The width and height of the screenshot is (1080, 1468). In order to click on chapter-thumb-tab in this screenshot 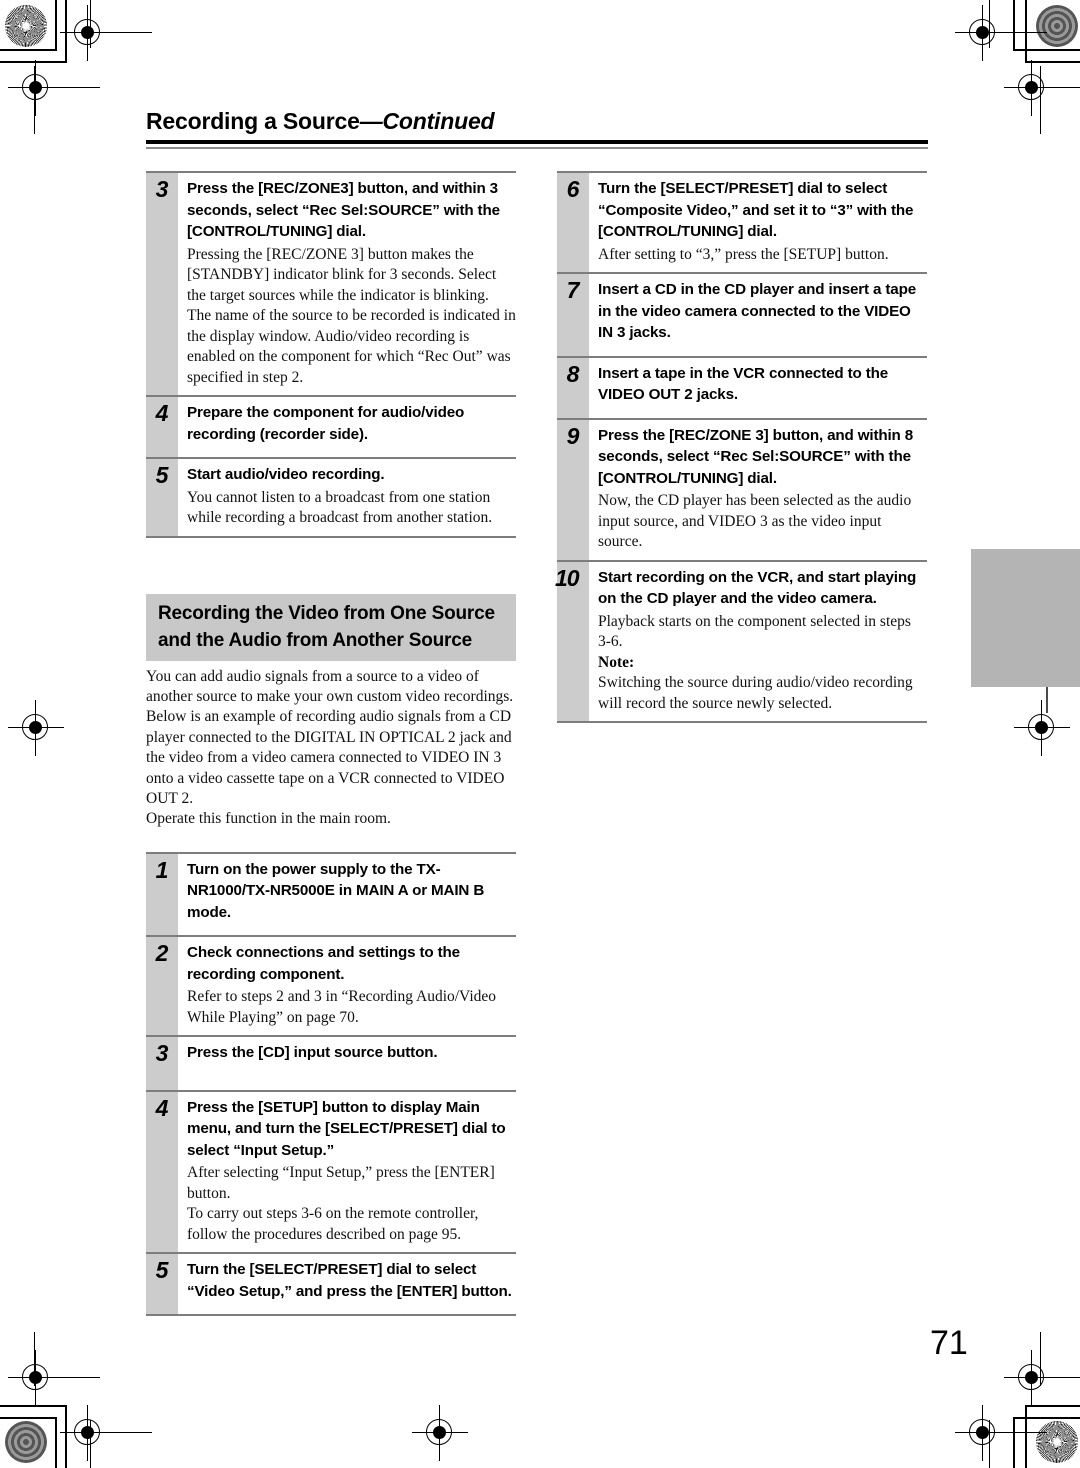, I will do `click(1025, 618)`.